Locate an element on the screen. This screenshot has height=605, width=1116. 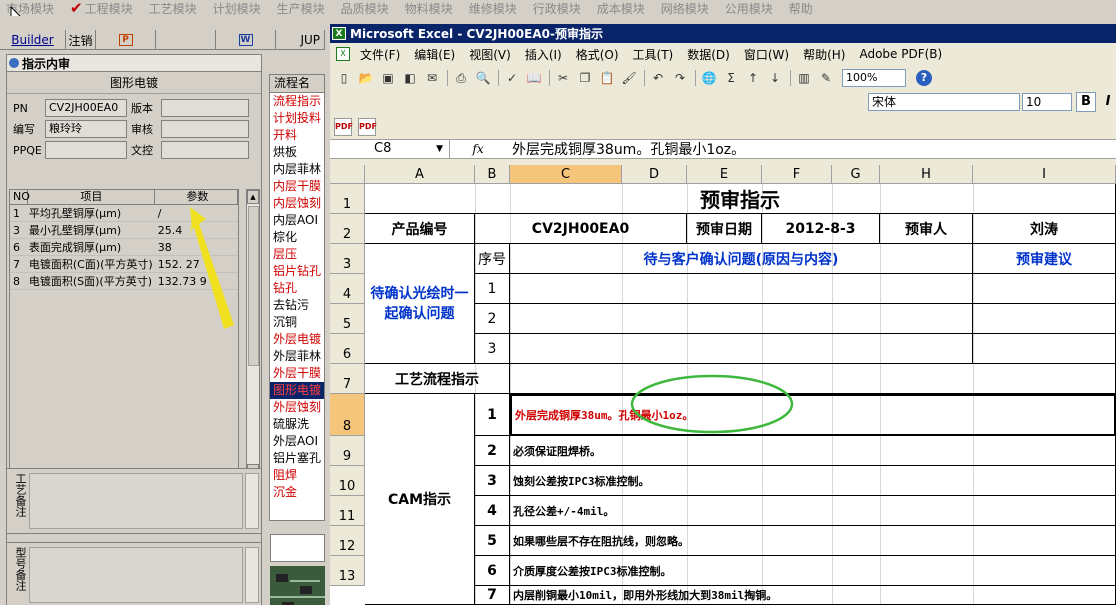
flow-list-item: 阻焊 is located at coordinates (297, 475).